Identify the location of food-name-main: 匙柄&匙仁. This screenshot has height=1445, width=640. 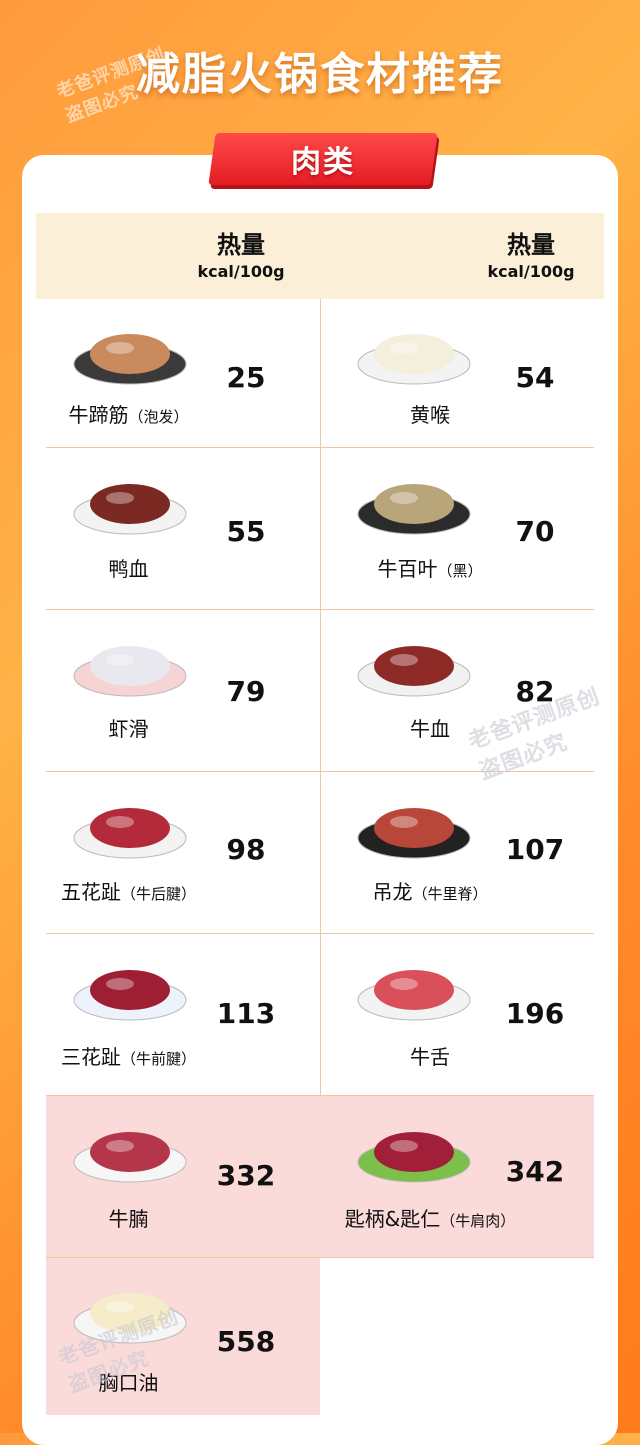
(392, 1219).